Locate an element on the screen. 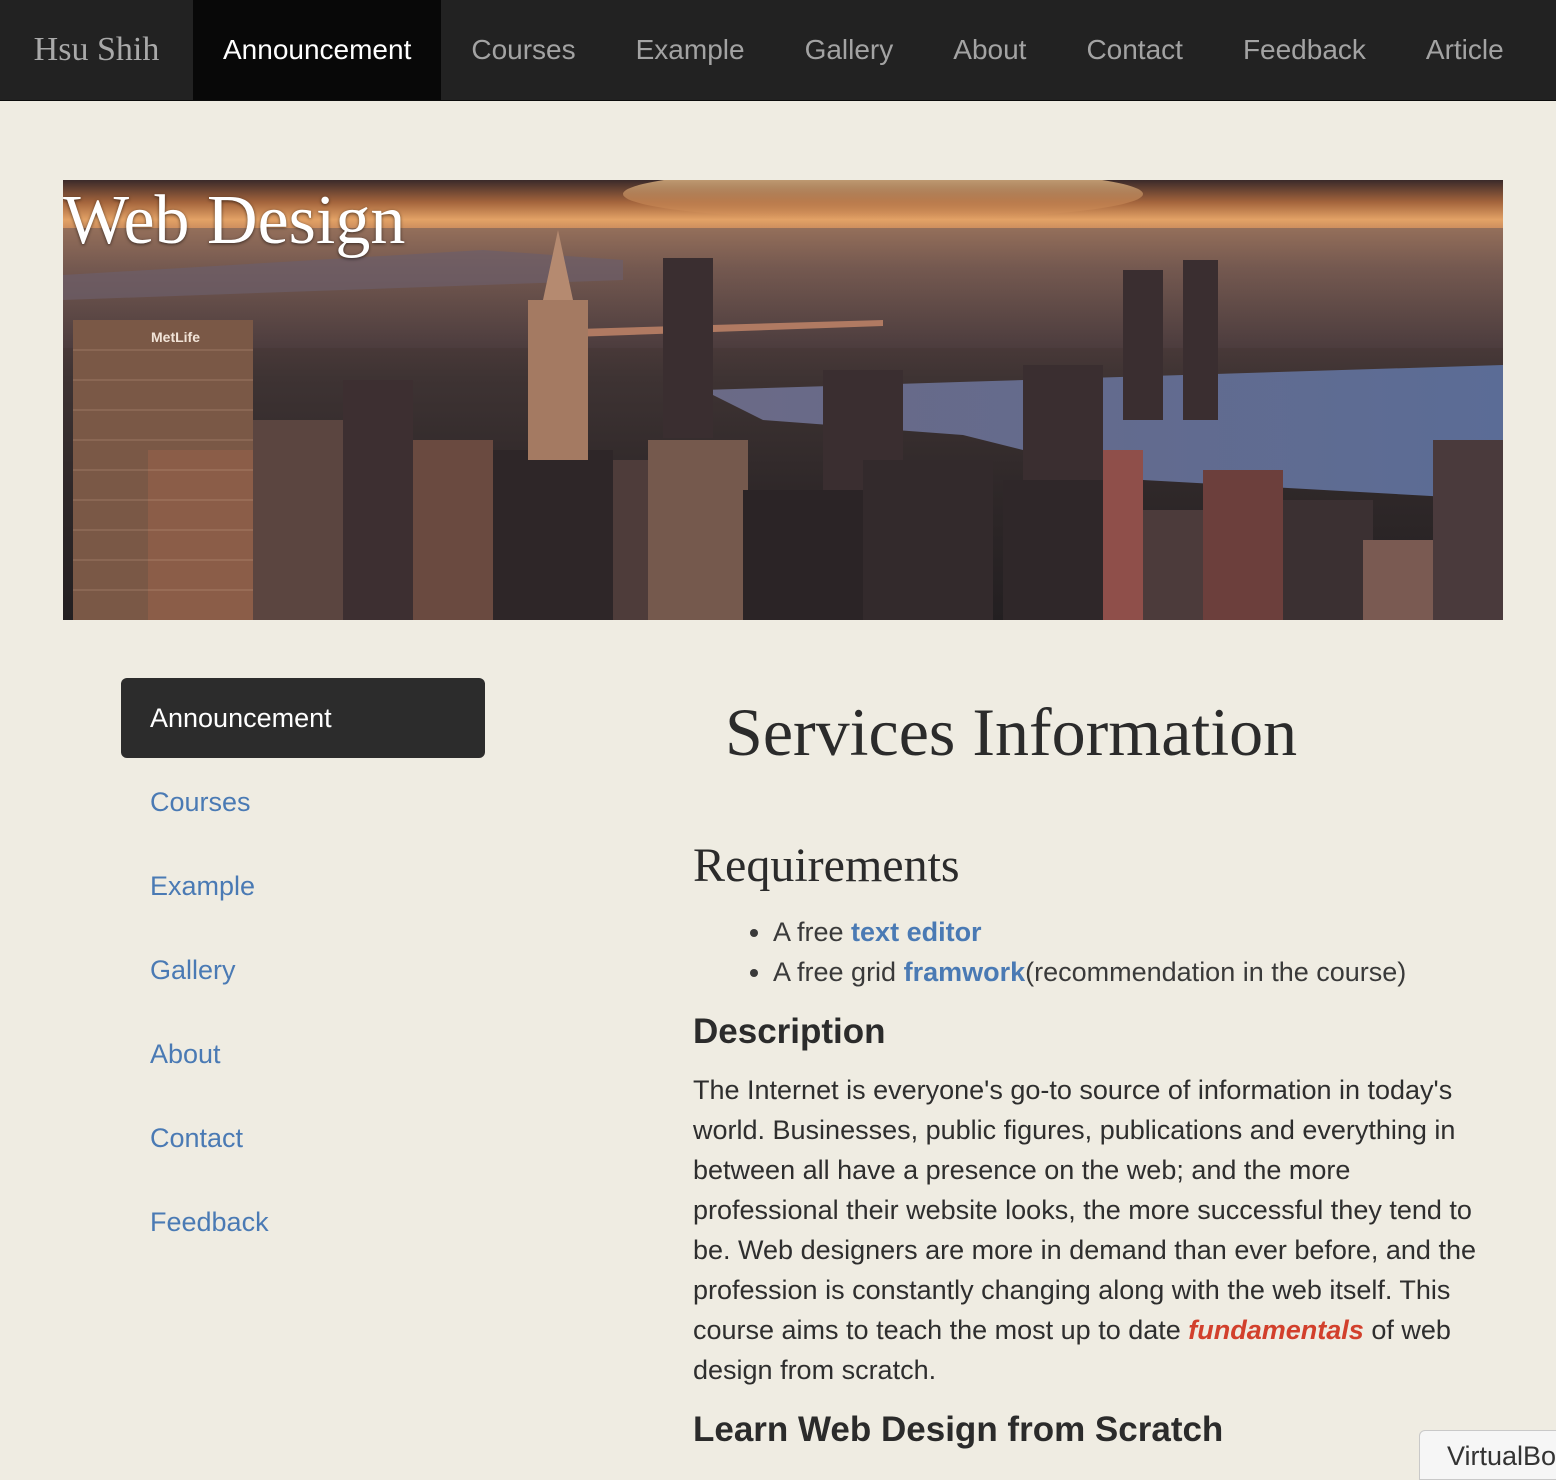  requirement-text: A free is located at coordinates (812, 932).